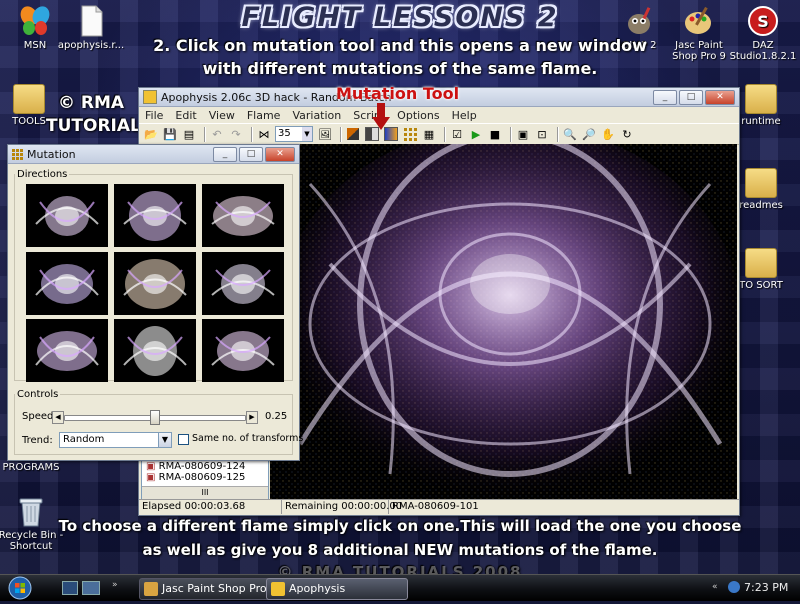  What do you see at coordinates (761, 205) in the screenshot?
I see `desktop-icon-label: readmes` at bounding box center [761, 205].